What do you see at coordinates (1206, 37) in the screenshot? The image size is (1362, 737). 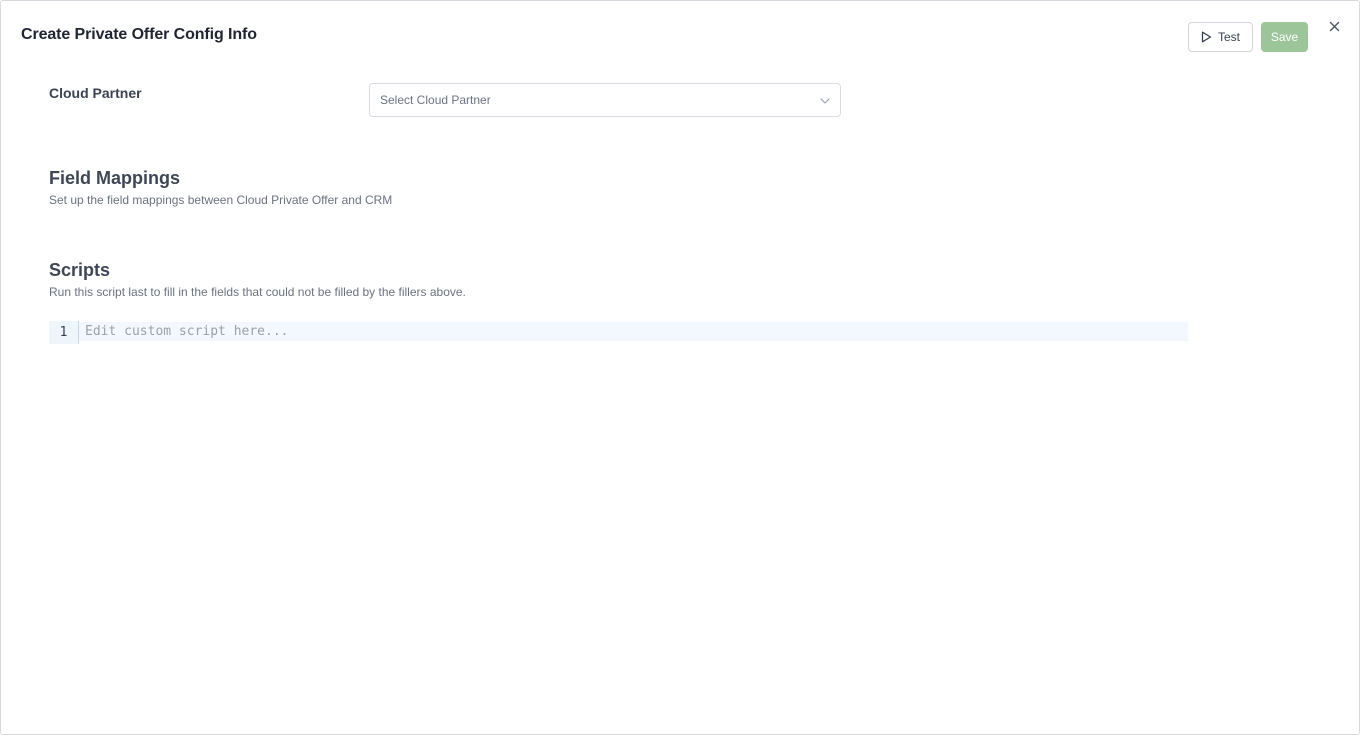 I see `play-icon` at bounding box center [1206, 37].